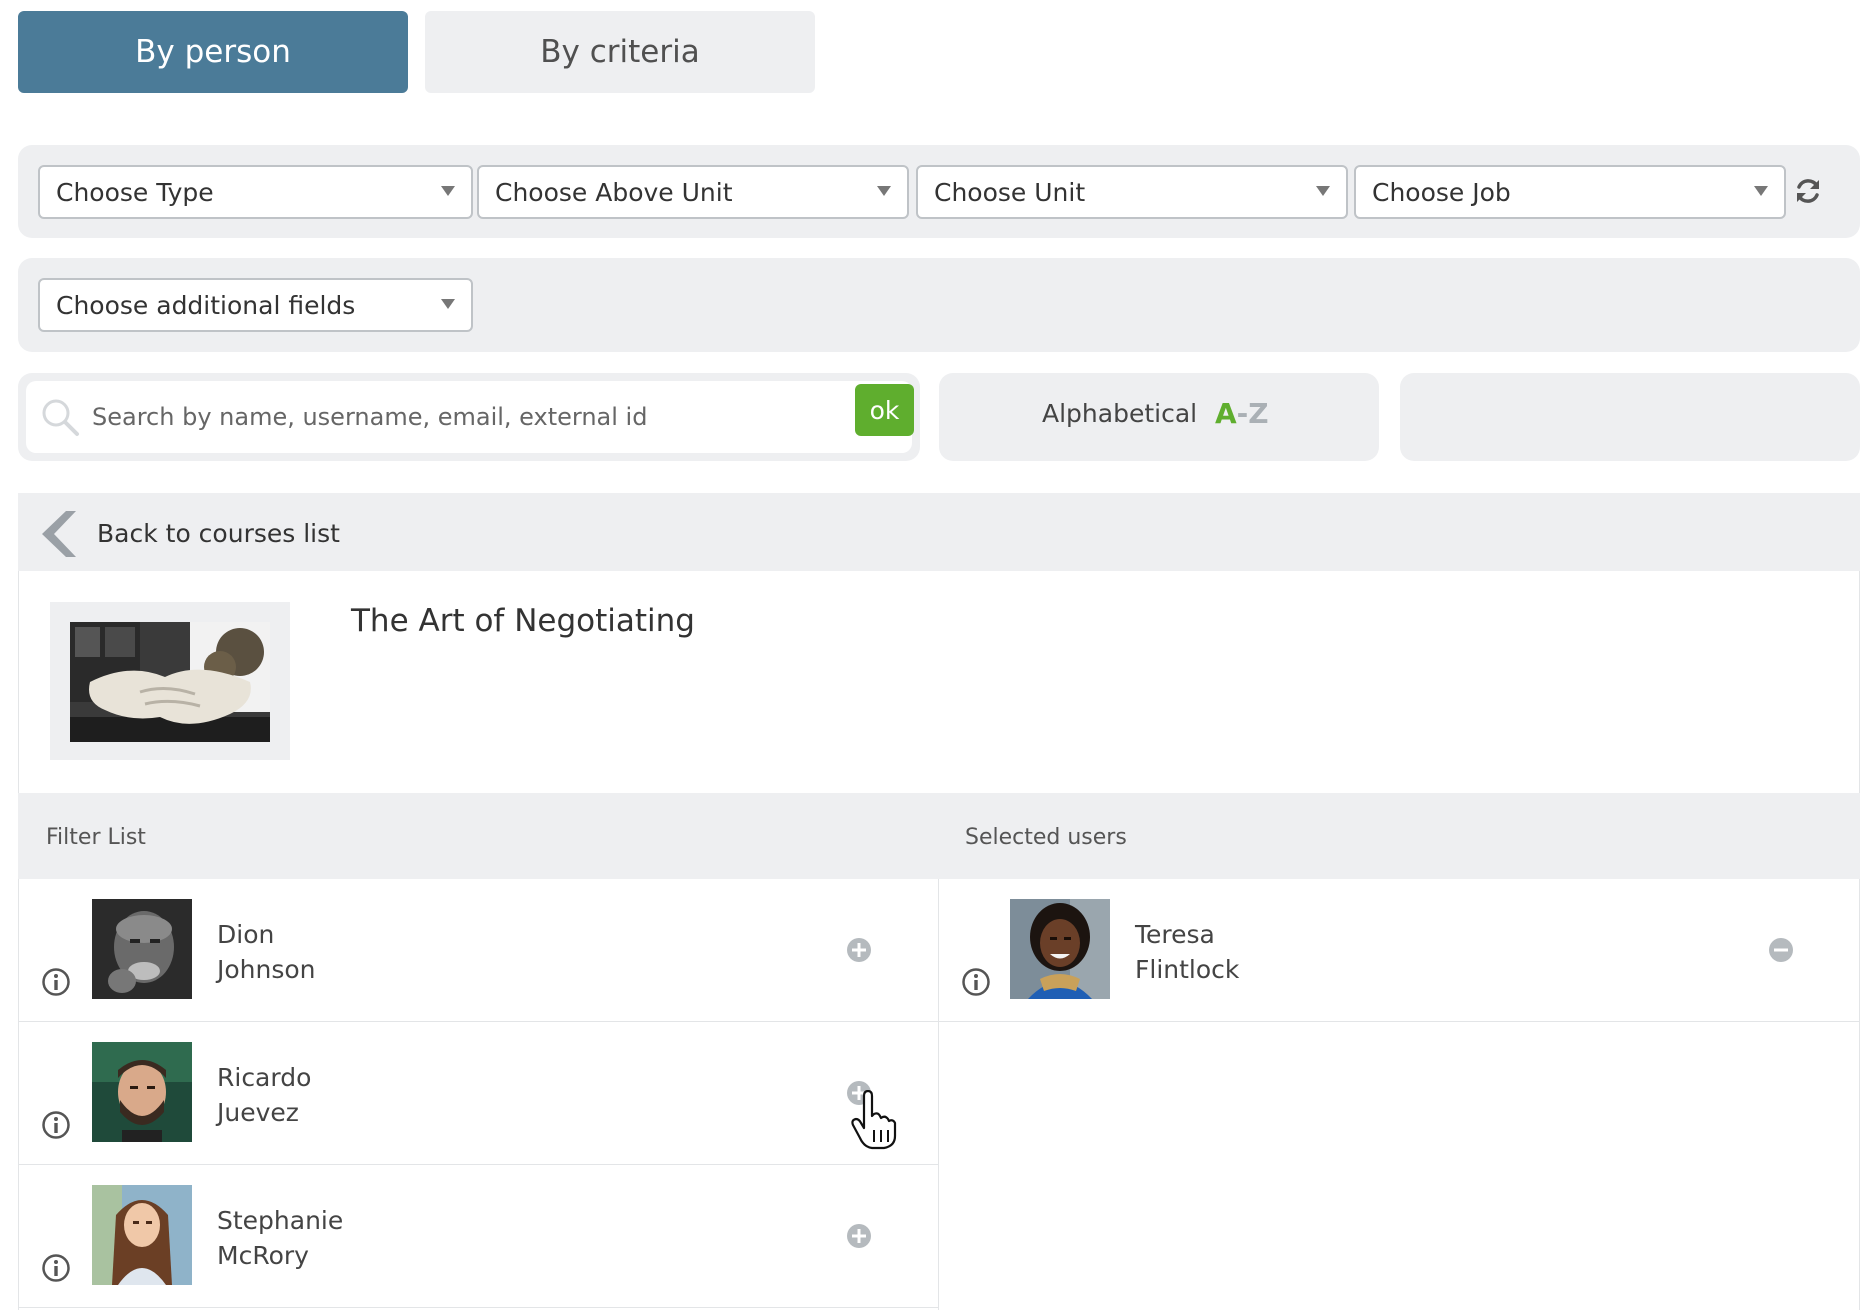 The height and width of the screenshot is (1310, 1874). I want to click on user-name: Stephanie McRory, so click(280, 1238).